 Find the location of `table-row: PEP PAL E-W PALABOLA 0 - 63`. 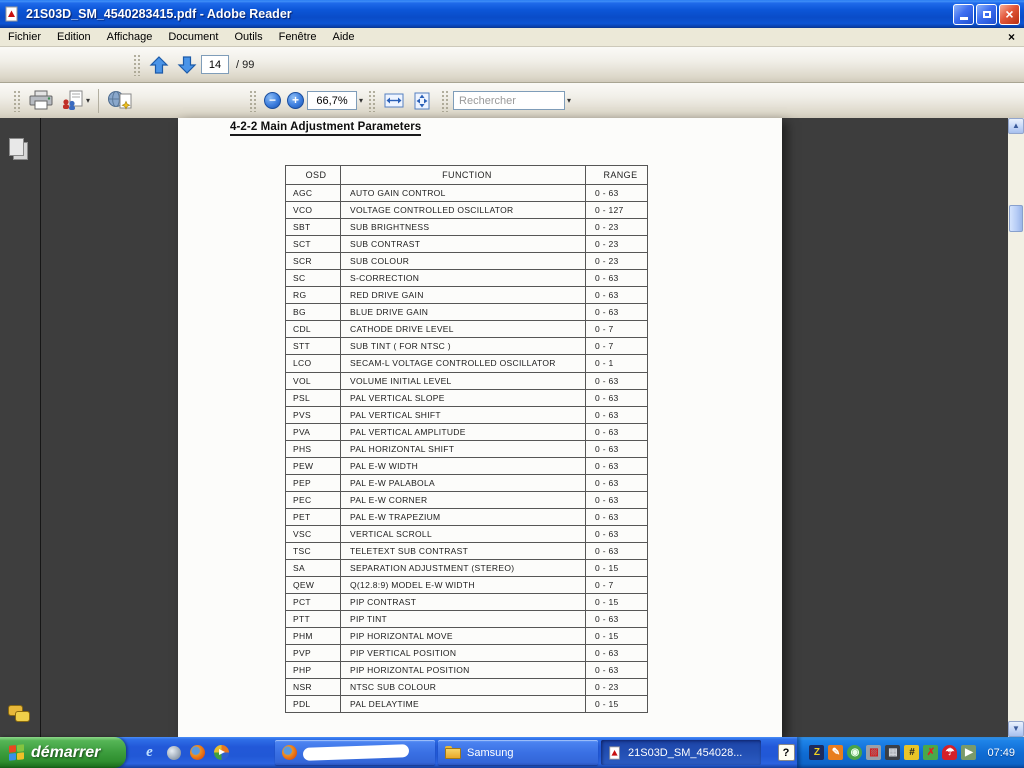

table-row: PEP PAL E-W PALABOLA 0 - 63 is located at coordinates (466, 482).